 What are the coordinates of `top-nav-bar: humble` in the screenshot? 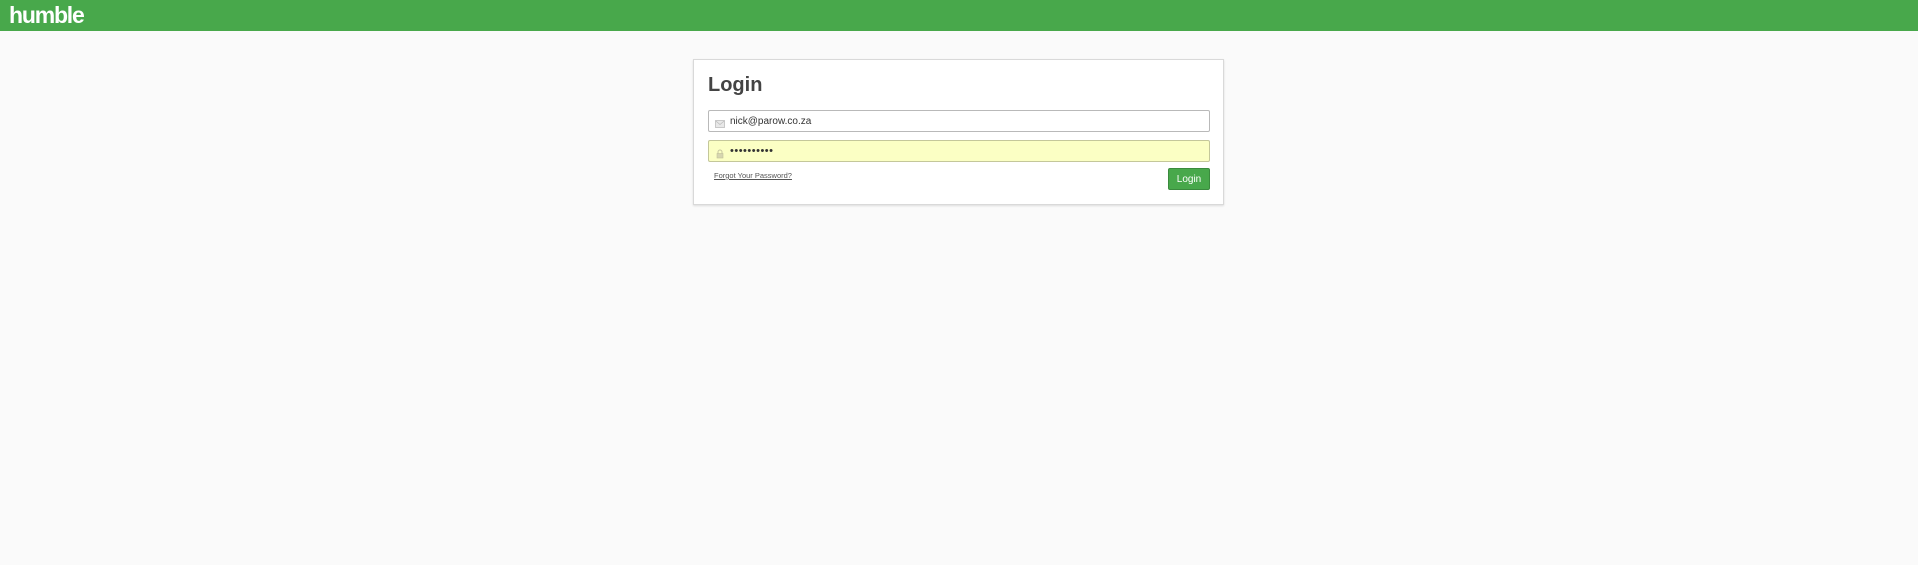 It's located at (959, 15).